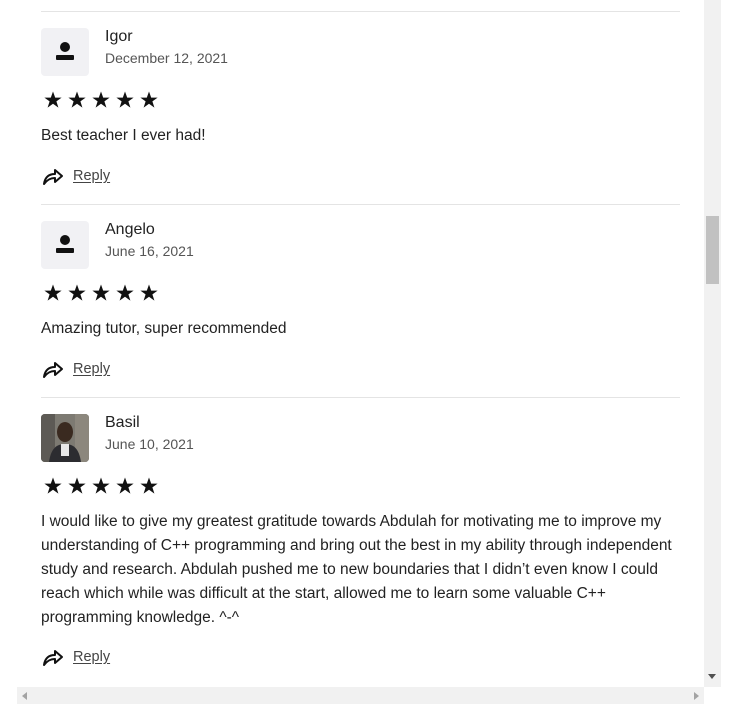 The image size is (735, 719). I want to click on reviewer-name: Angelo, so click(130, 229).